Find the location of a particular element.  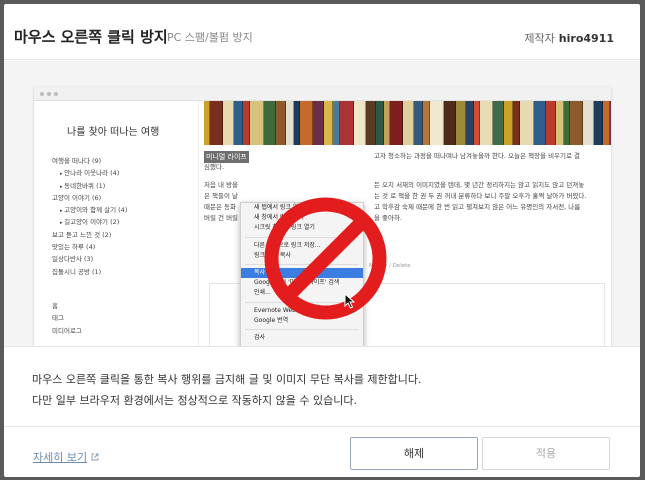

author-info: 제작자 hiro4911 is located at coordinates (569, 38).